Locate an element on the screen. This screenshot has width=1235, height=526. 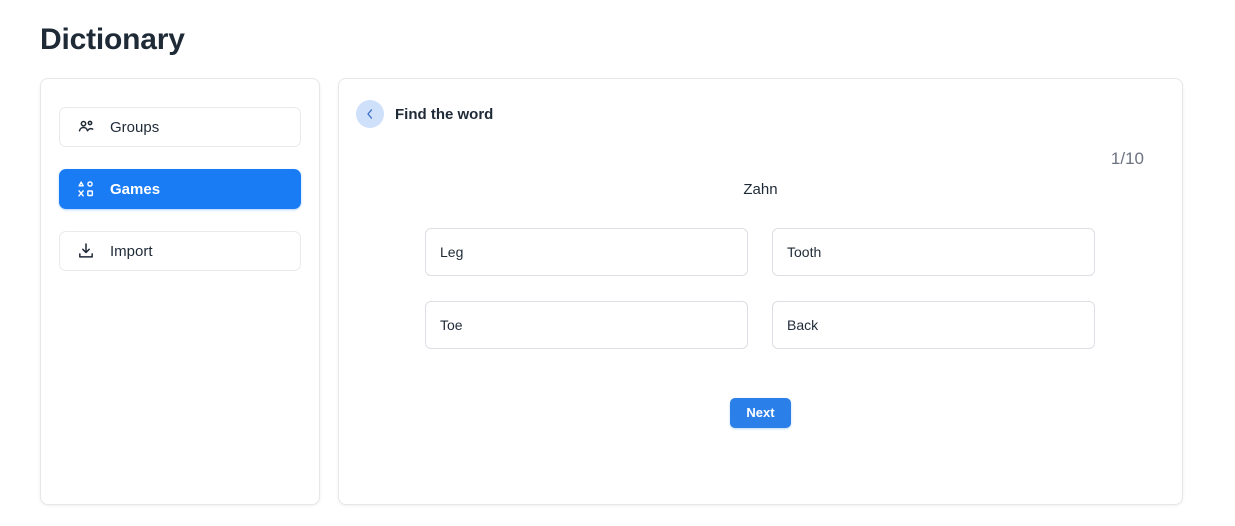
sidebar-nav-list: Groups Games Import is located at coordinates (180, 189).